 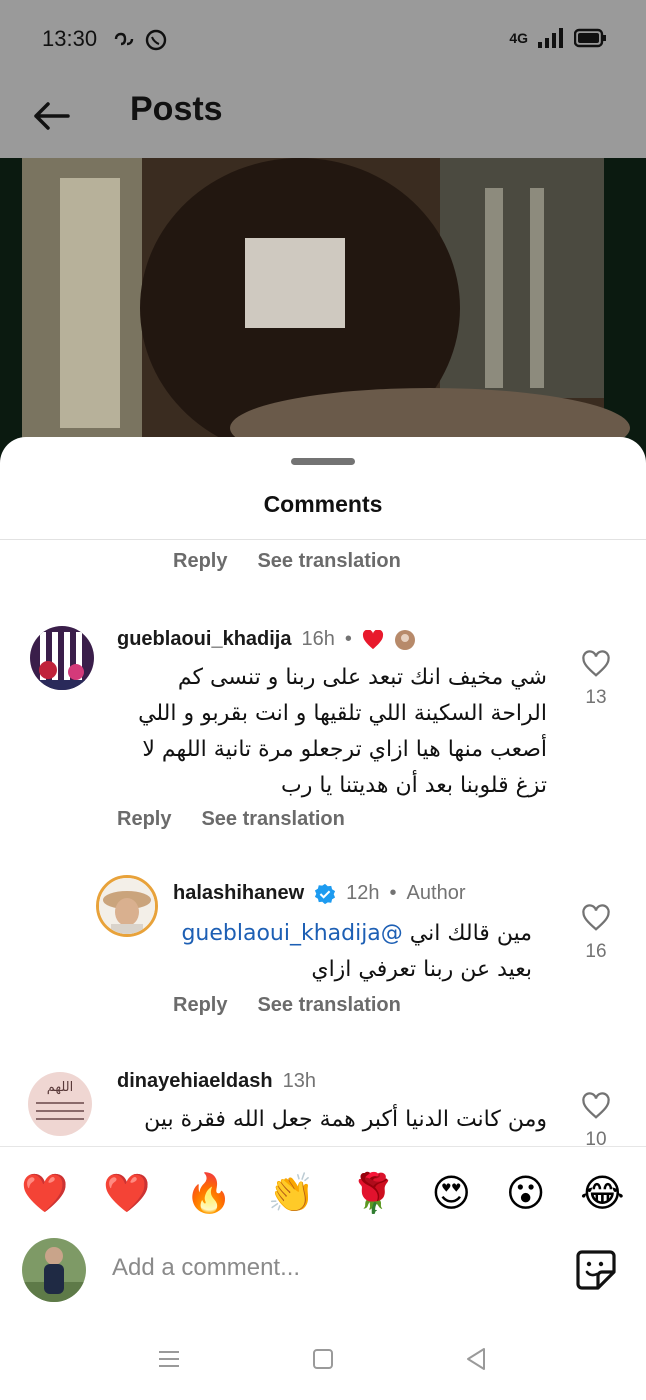 What do you see at coordinates (126, 1193) in the screenshot?
I see `emoji-heart: ❤️` at bounding box center [126, 1193].